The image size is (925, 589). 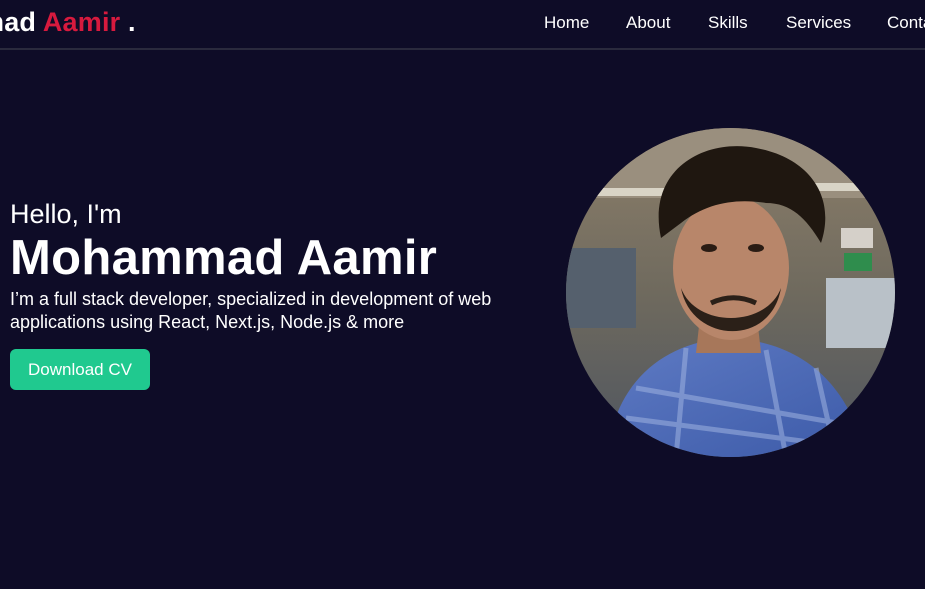 I want to click on hero-greeting: Hello, I'm, so click(x=66, y=214).